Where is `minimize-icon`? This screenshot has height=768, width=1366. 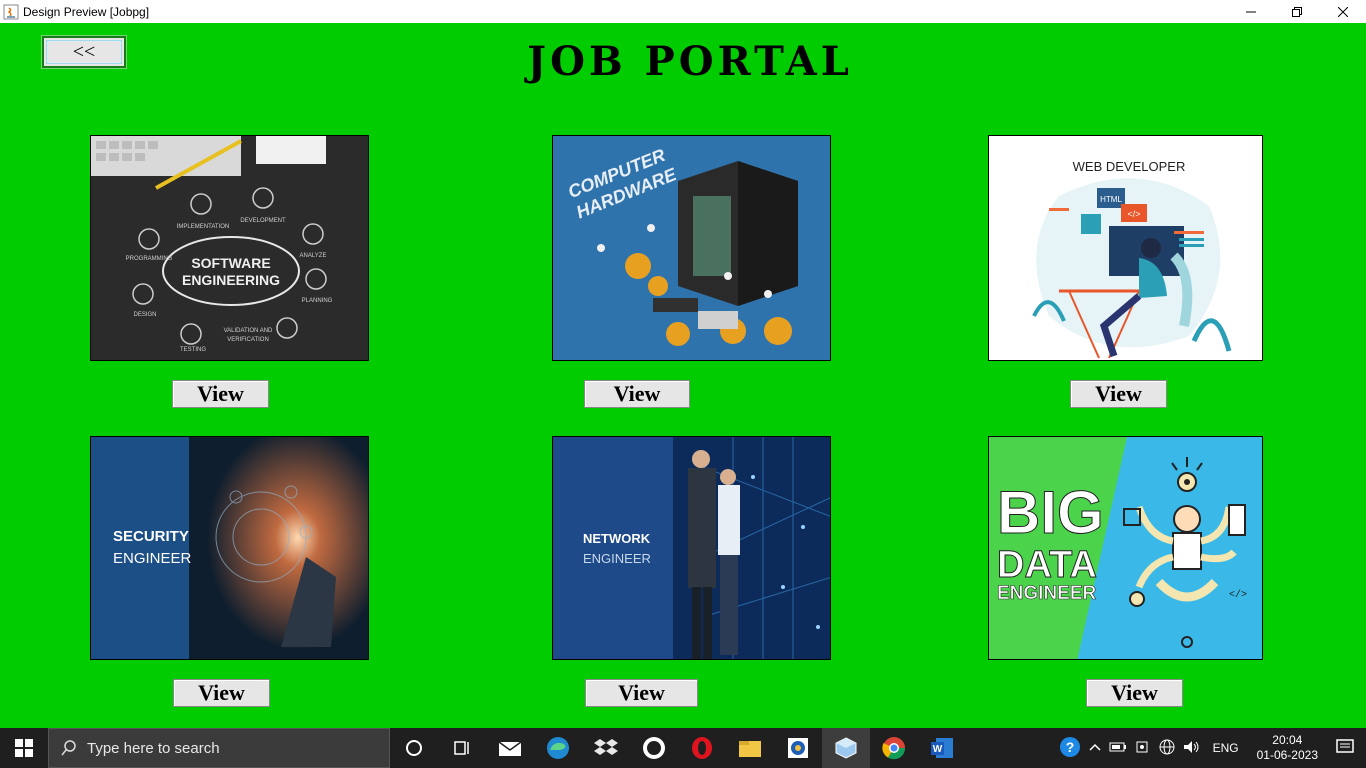
minimize-icon is located at coordinates (1251, 11).